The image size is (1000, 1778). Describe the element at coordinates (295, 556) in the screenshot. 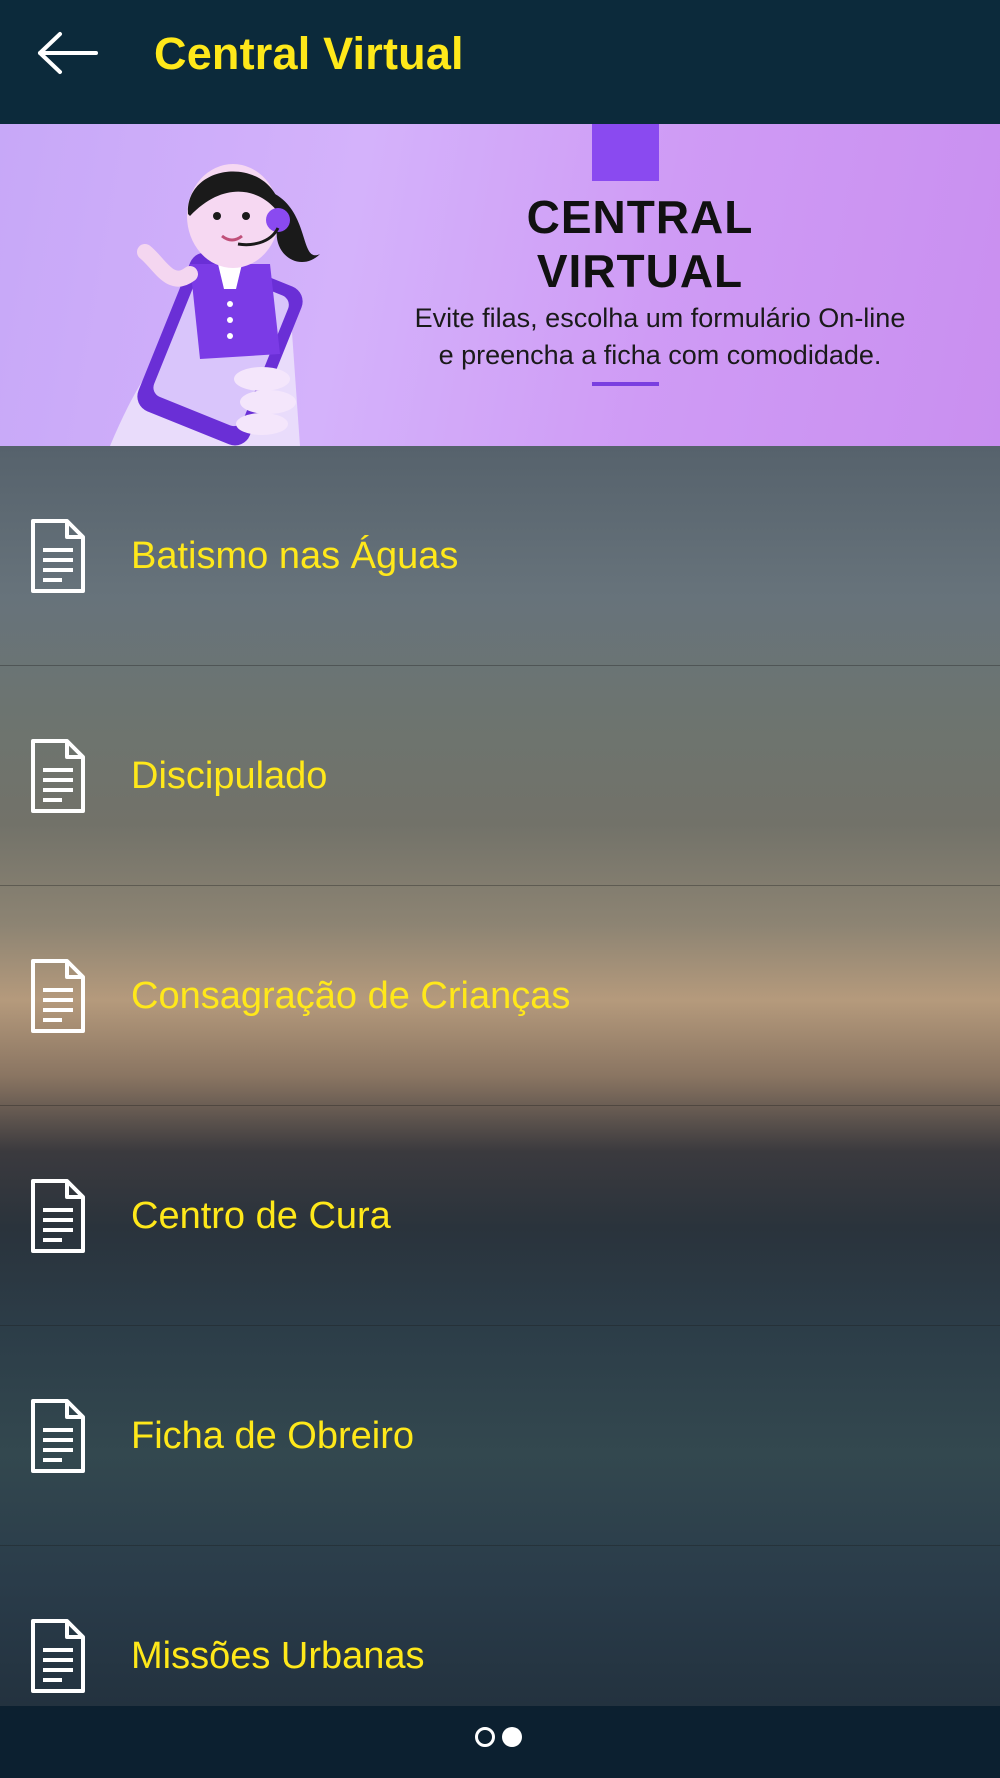

I see `list-item-label: Batismo nas Águas` at that location.